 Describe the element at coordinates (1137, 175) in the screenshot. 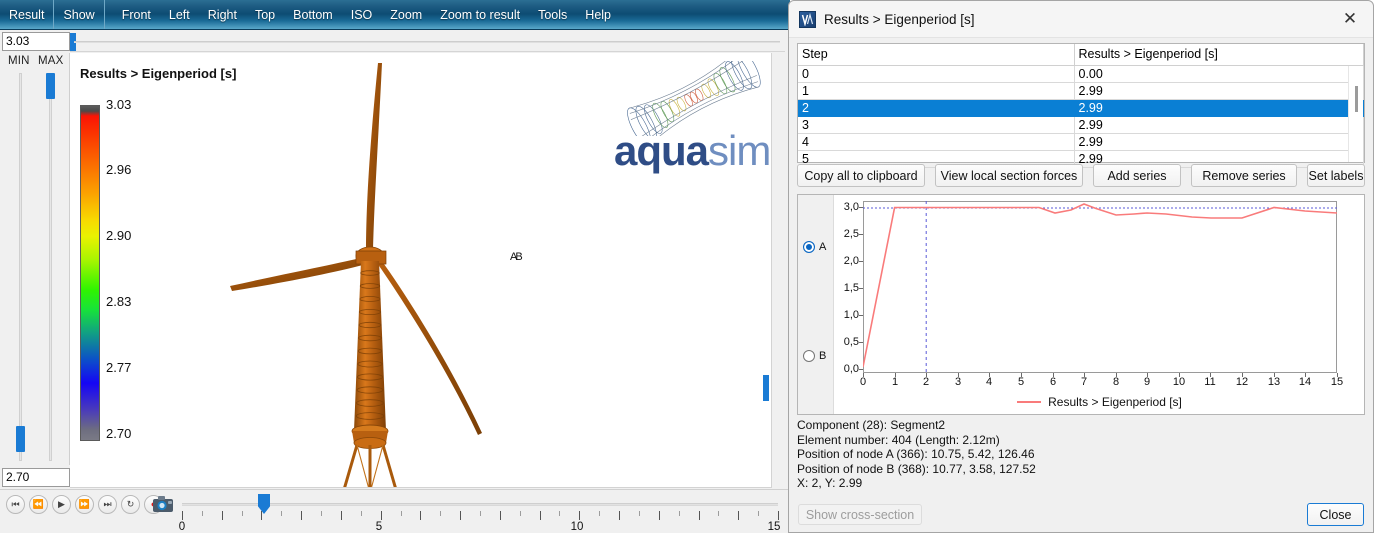

I see `add-series-button: Add series` at that location.